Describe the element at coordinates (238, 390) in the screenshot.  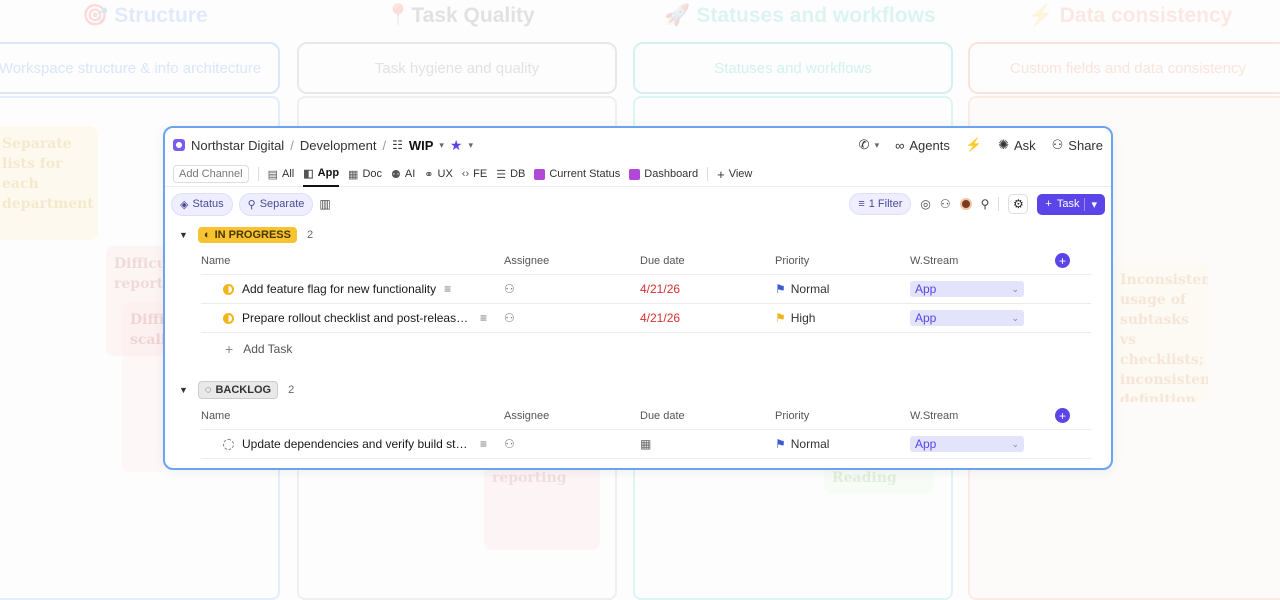
I see `status-badge: ◌ BACKLOG` at that location.